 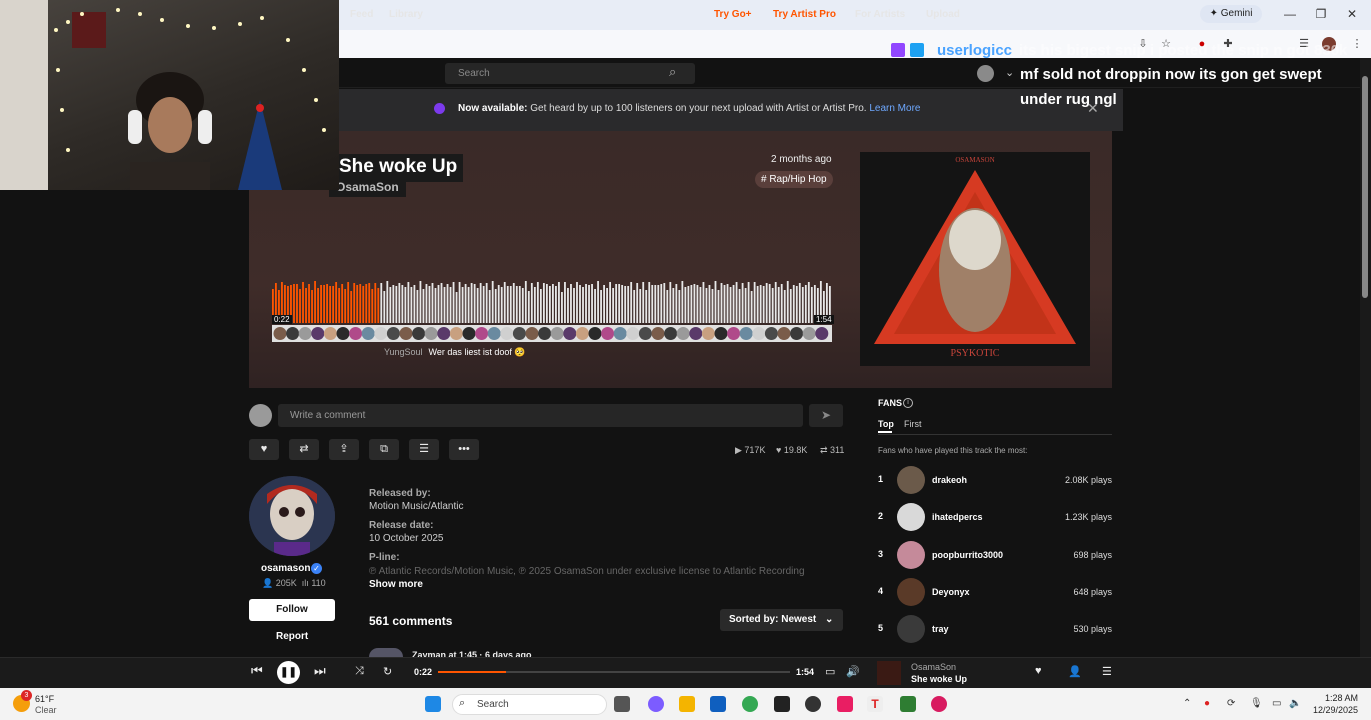 I want to click on artist-name: osamason, so click(x=285, y=568).